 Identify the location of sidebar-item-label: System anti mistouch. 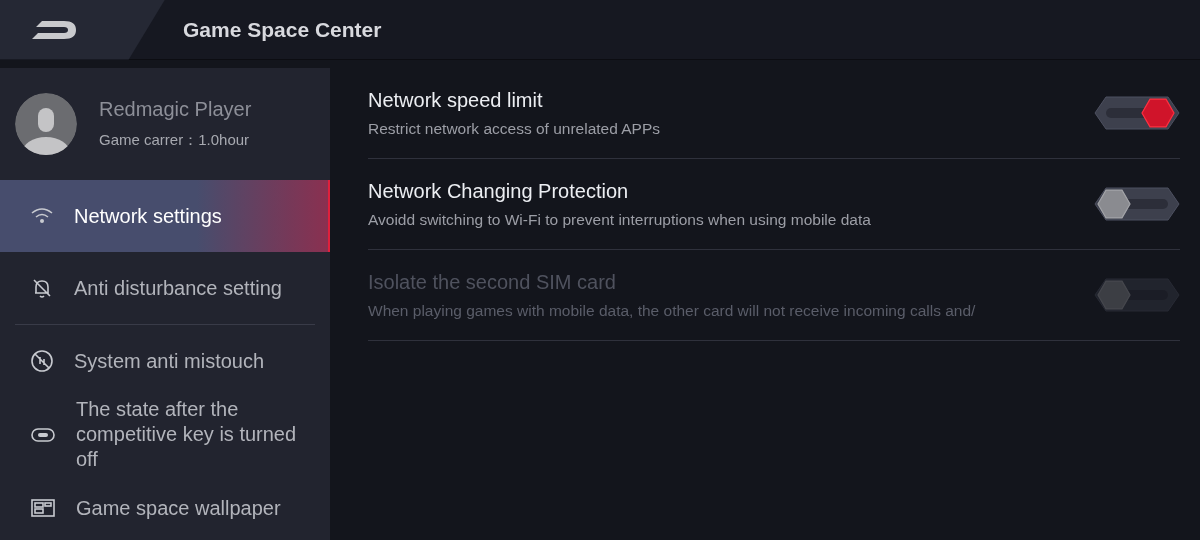
(169, 361).